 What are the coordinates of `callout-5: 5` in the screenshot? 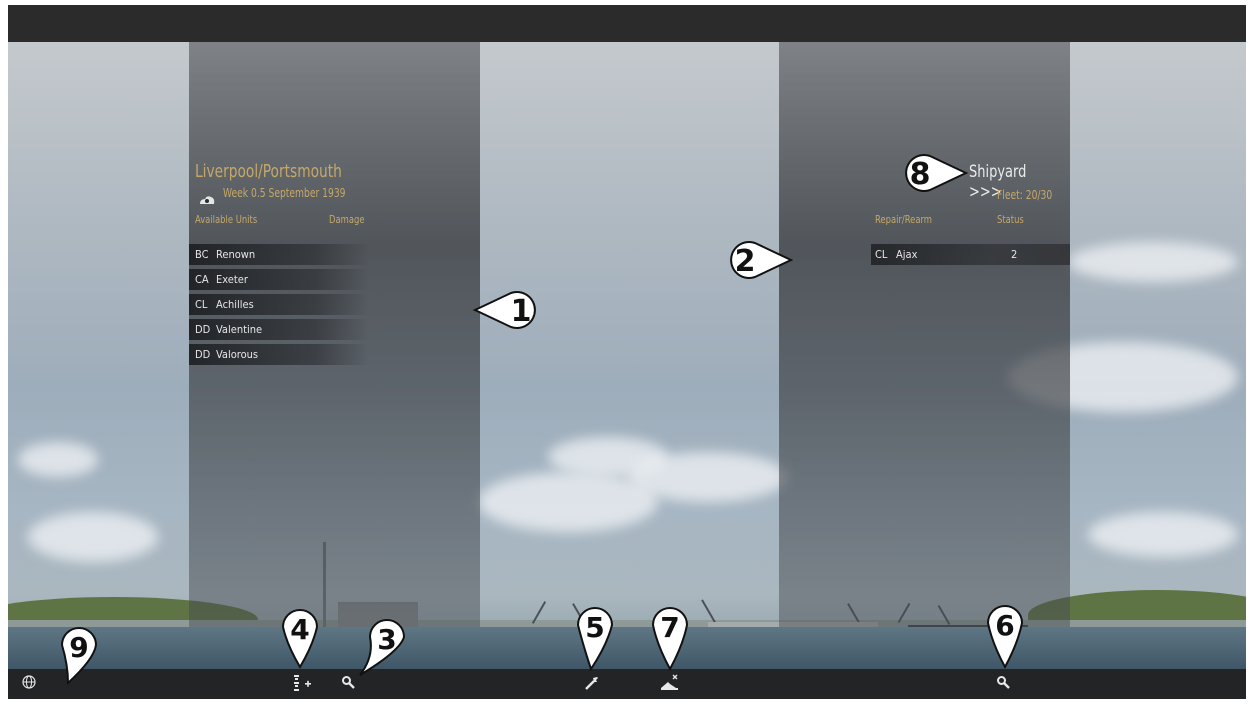 It's located at (595, 639).